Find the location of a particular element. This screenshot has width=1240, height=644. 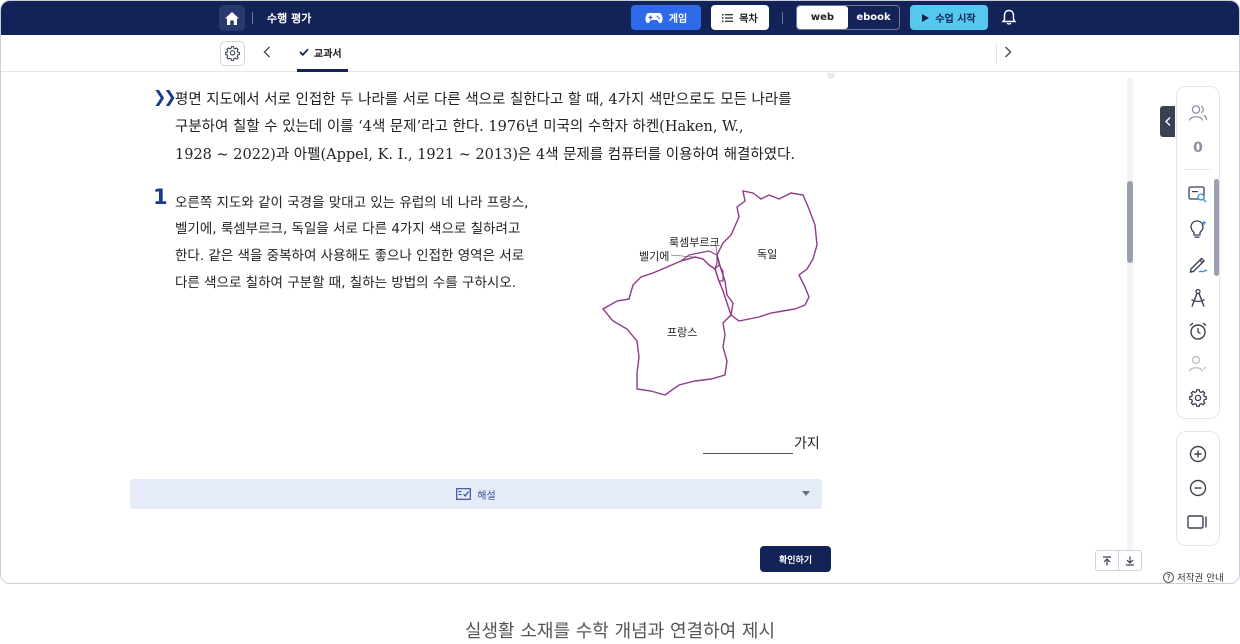

question-number: 1 is located at coordinates (160, 197).